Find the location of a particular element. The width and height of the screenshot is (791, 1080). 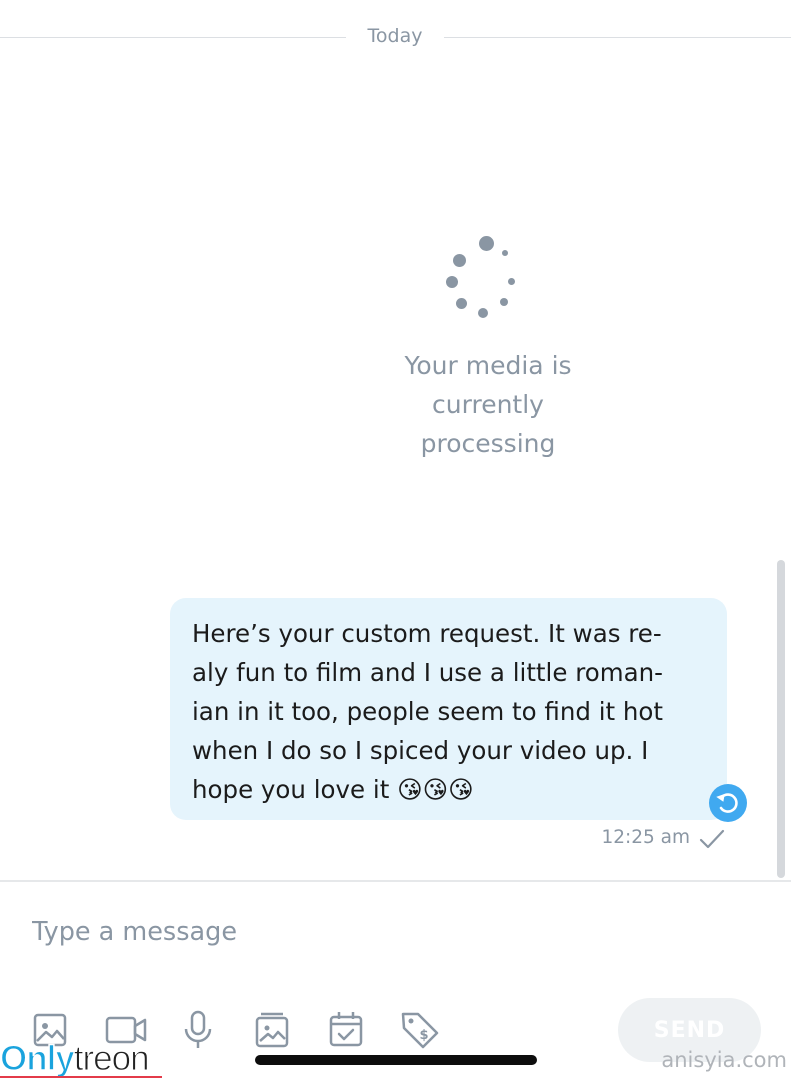

vault-button is located at coordinates (272, 1030).